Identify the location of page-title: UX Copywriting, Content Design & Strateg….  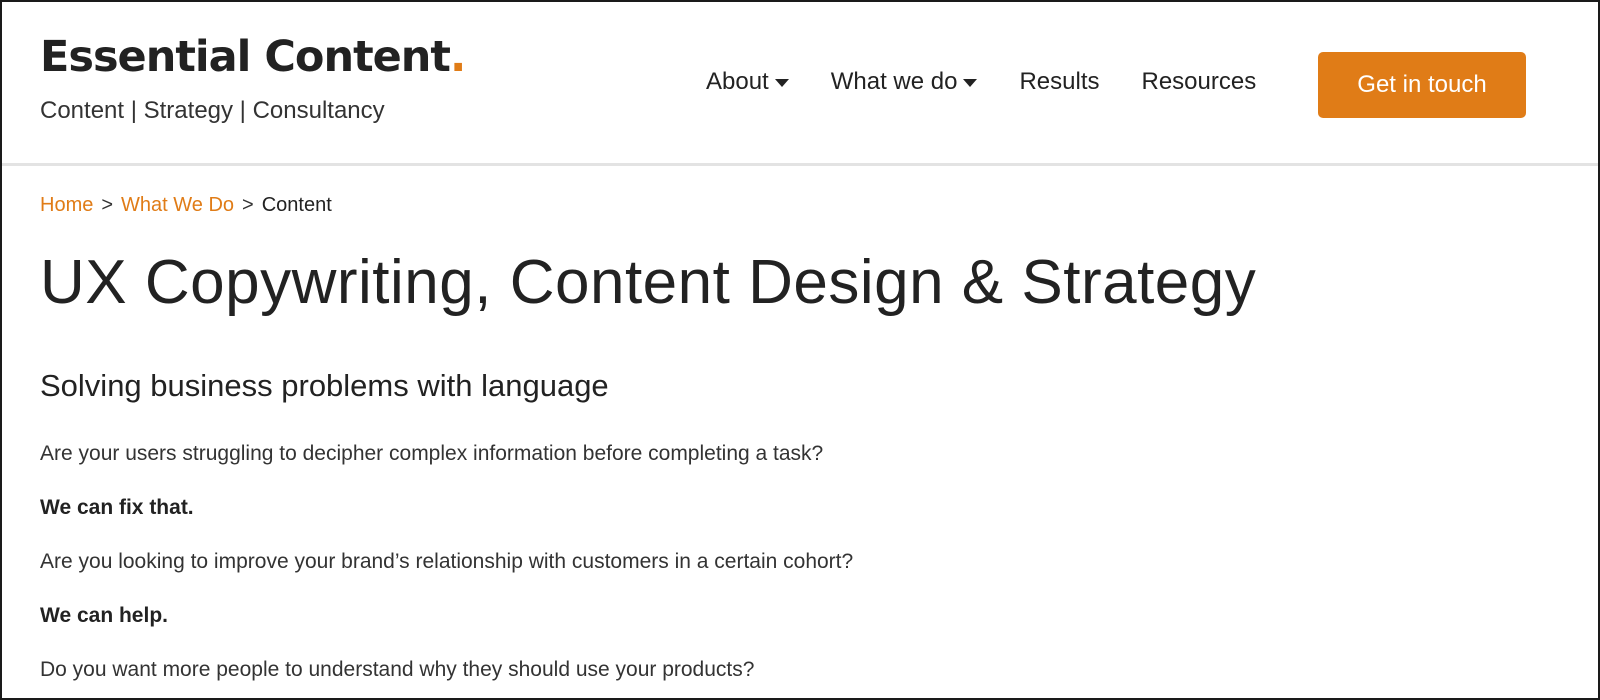
(648, 282).